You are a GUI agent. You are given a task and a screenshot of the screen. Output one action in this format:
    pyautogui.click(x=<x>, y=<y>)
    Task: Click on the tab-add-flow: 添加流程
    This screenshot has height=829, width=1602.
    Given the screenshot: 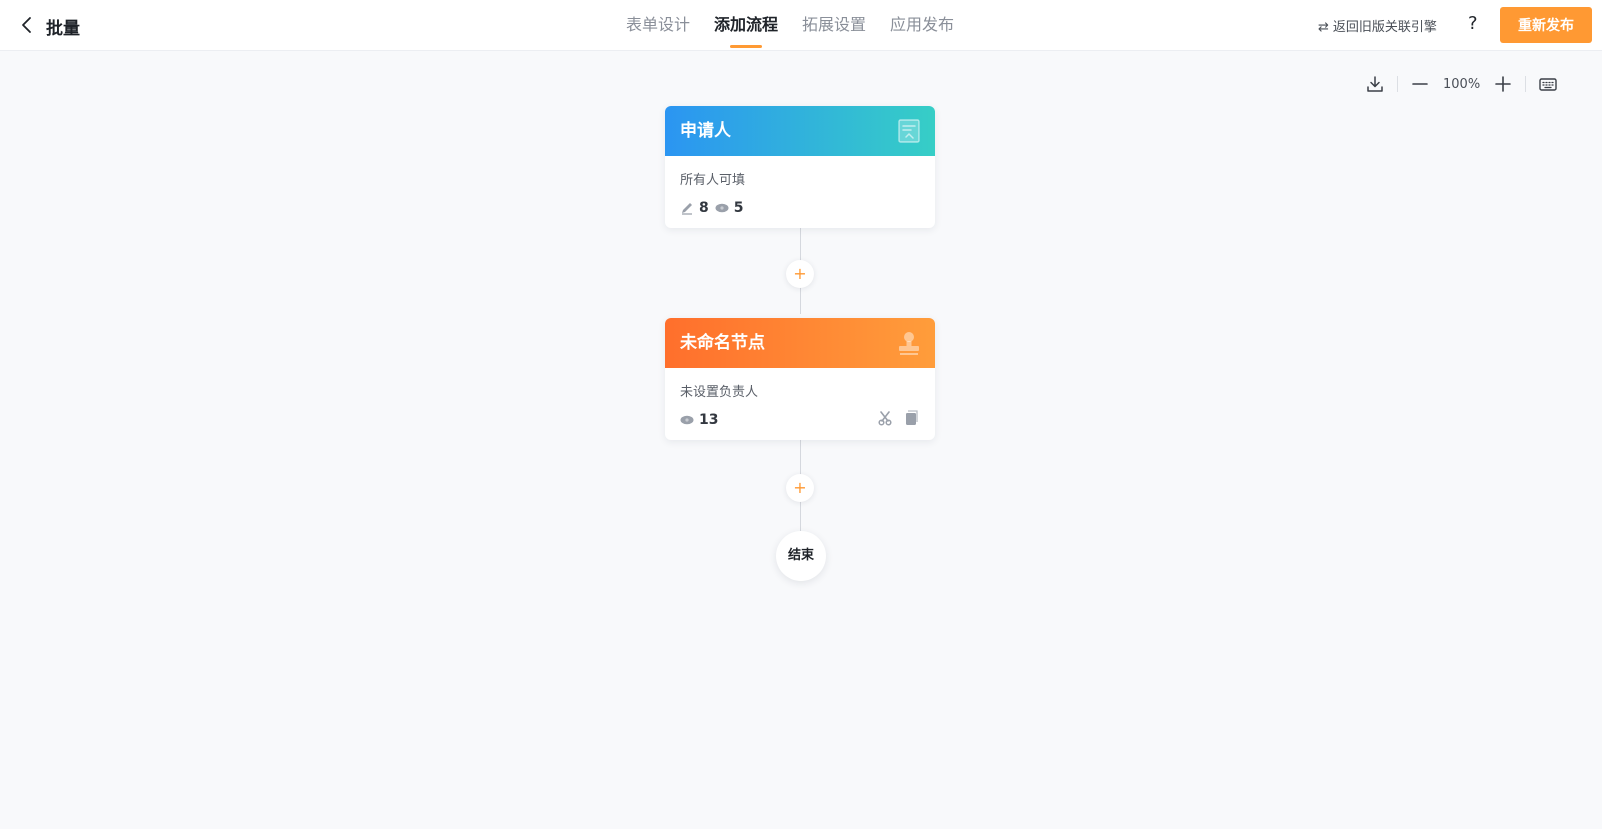 What is the action you would take?
    pyautogui.click(x=746, y=25)
    